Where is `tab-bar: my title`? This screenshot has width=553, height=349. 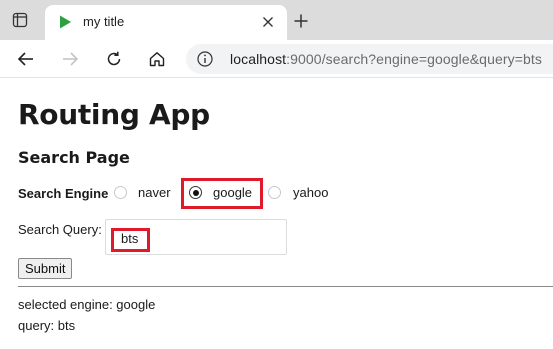 tab-bar: my title is located at coordinates (276, 20).